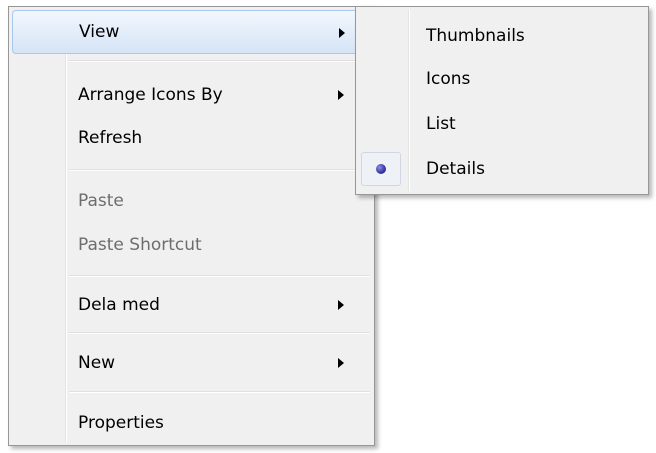 The height and width of the screenshot is (453, 656). What do you see at coordinates (448, 79) in the screenshot?
I see `submenu-item-icons-label: Icons` at bounding box center [448, 79].